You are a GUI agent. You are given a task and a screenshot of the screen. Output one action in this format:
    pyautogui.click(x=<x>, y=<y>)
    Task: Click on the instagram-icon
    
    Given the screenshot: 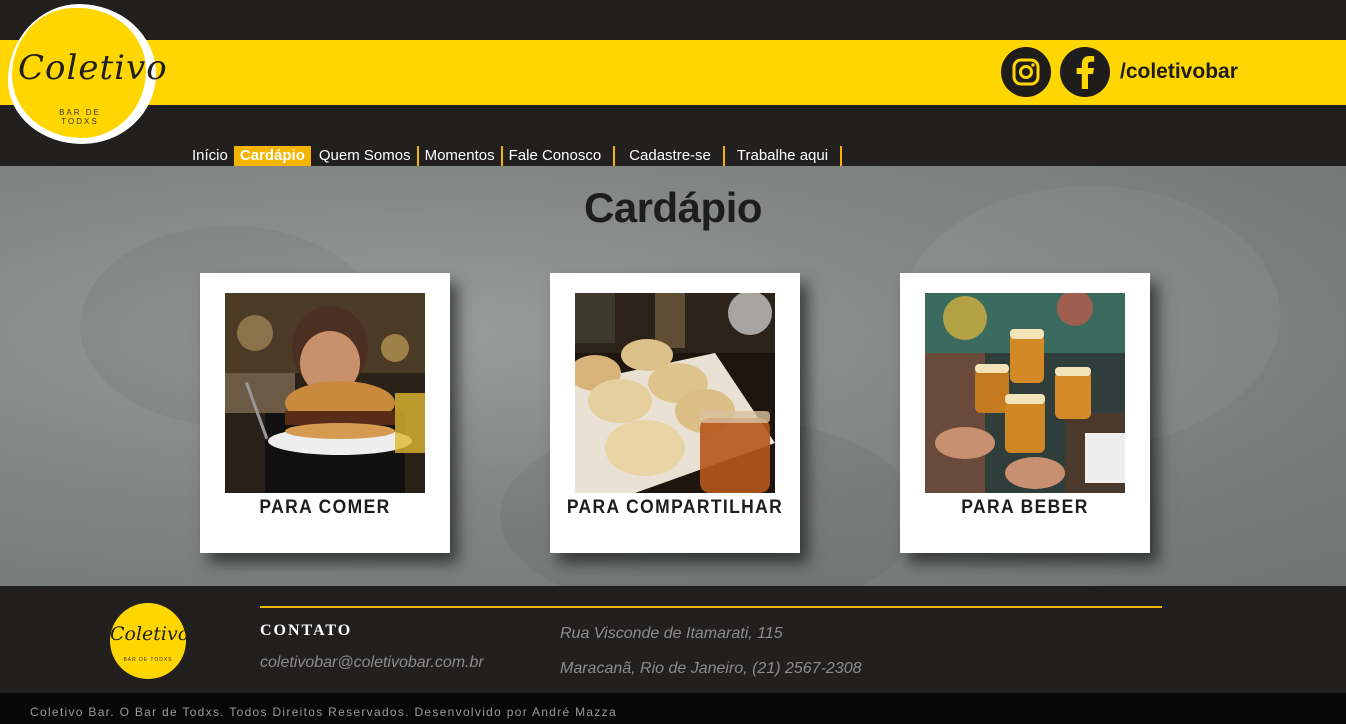 What is the action you would take?
    pyautogui.click(x=1026, y=72)
    